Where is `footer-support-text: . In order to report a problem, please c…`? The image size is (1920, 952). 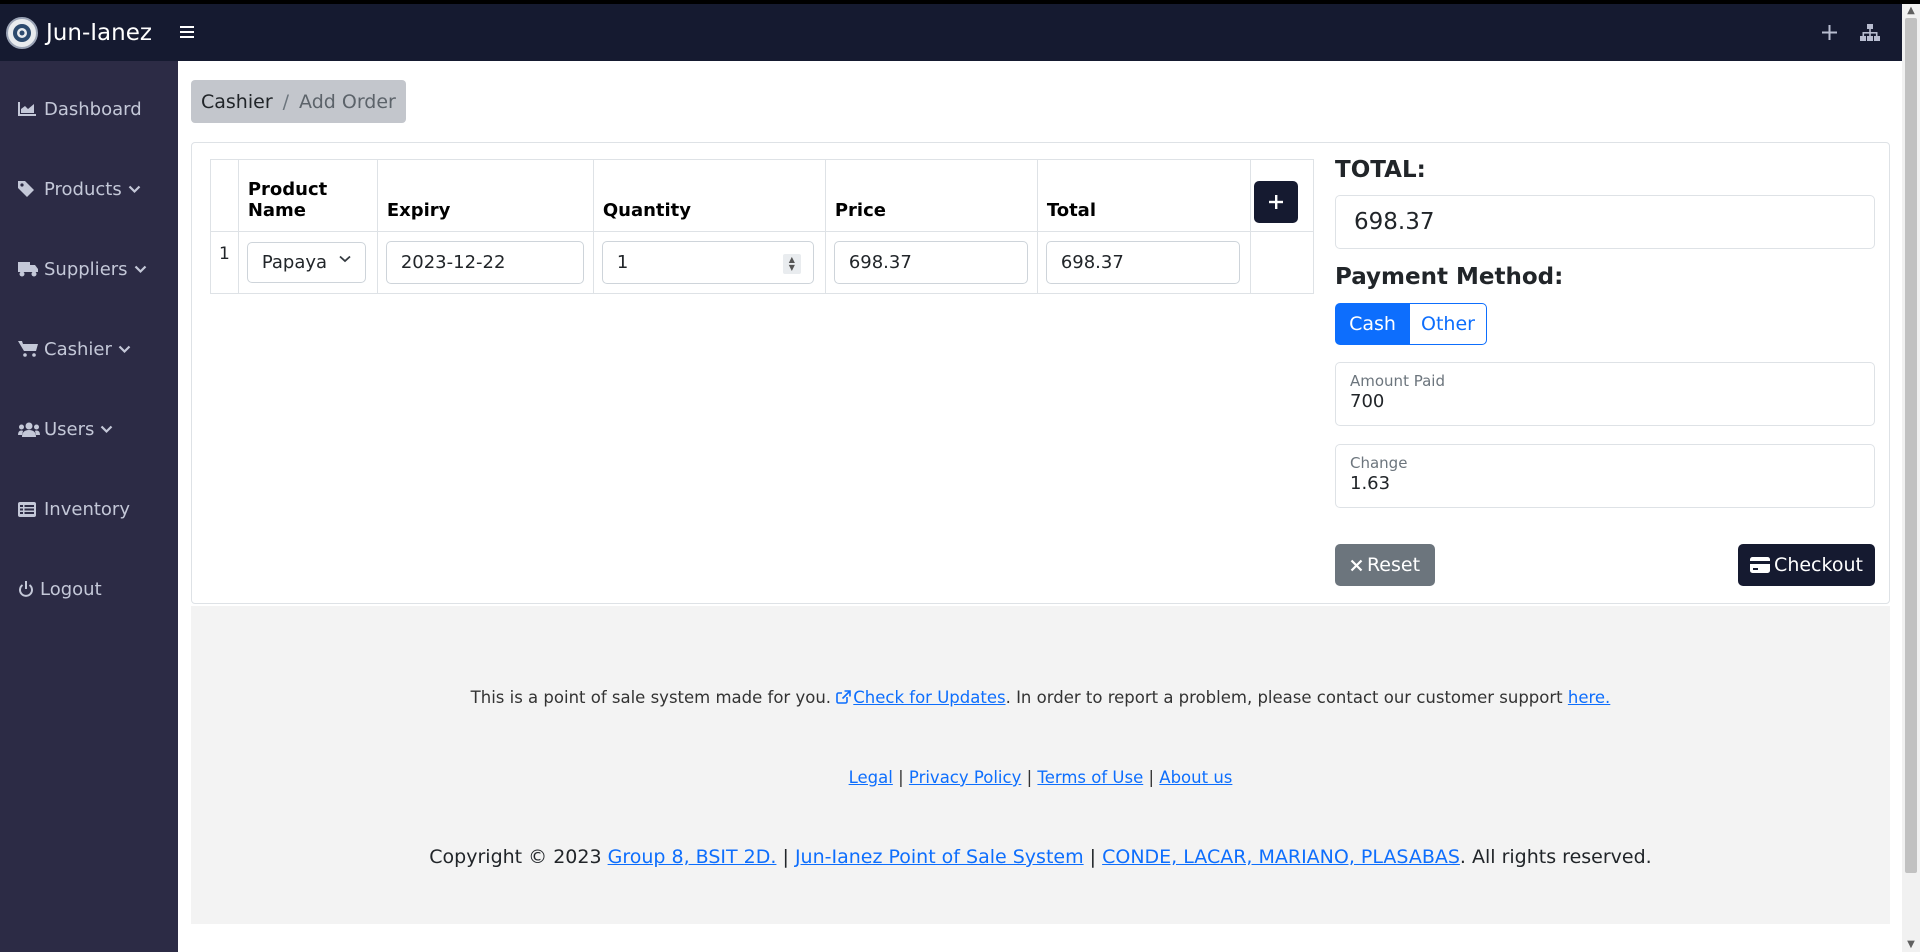 footer-support-text: . In order to report a problem, please c… is located at coordinates (1284, 697).